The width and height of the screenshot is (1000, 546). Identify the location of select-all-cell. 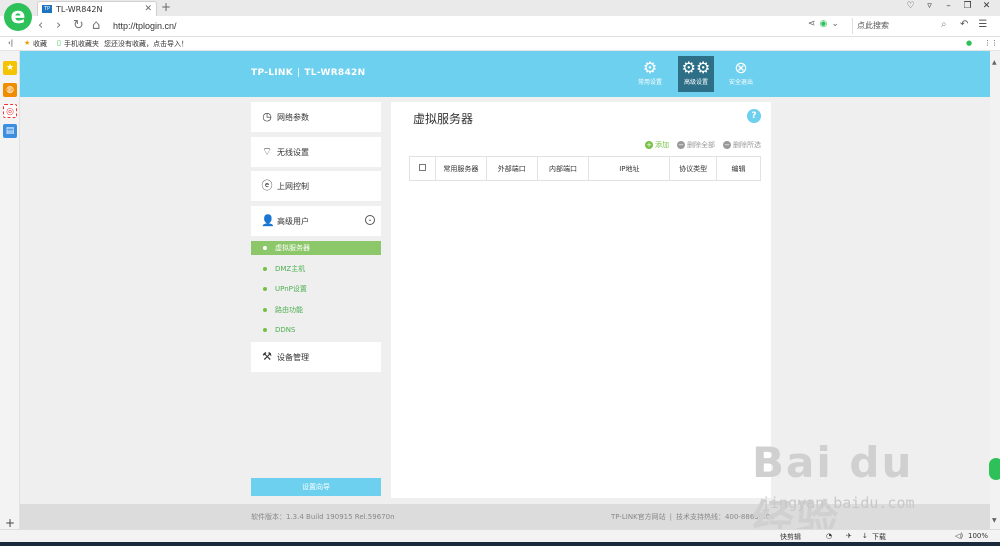
(422, 168).